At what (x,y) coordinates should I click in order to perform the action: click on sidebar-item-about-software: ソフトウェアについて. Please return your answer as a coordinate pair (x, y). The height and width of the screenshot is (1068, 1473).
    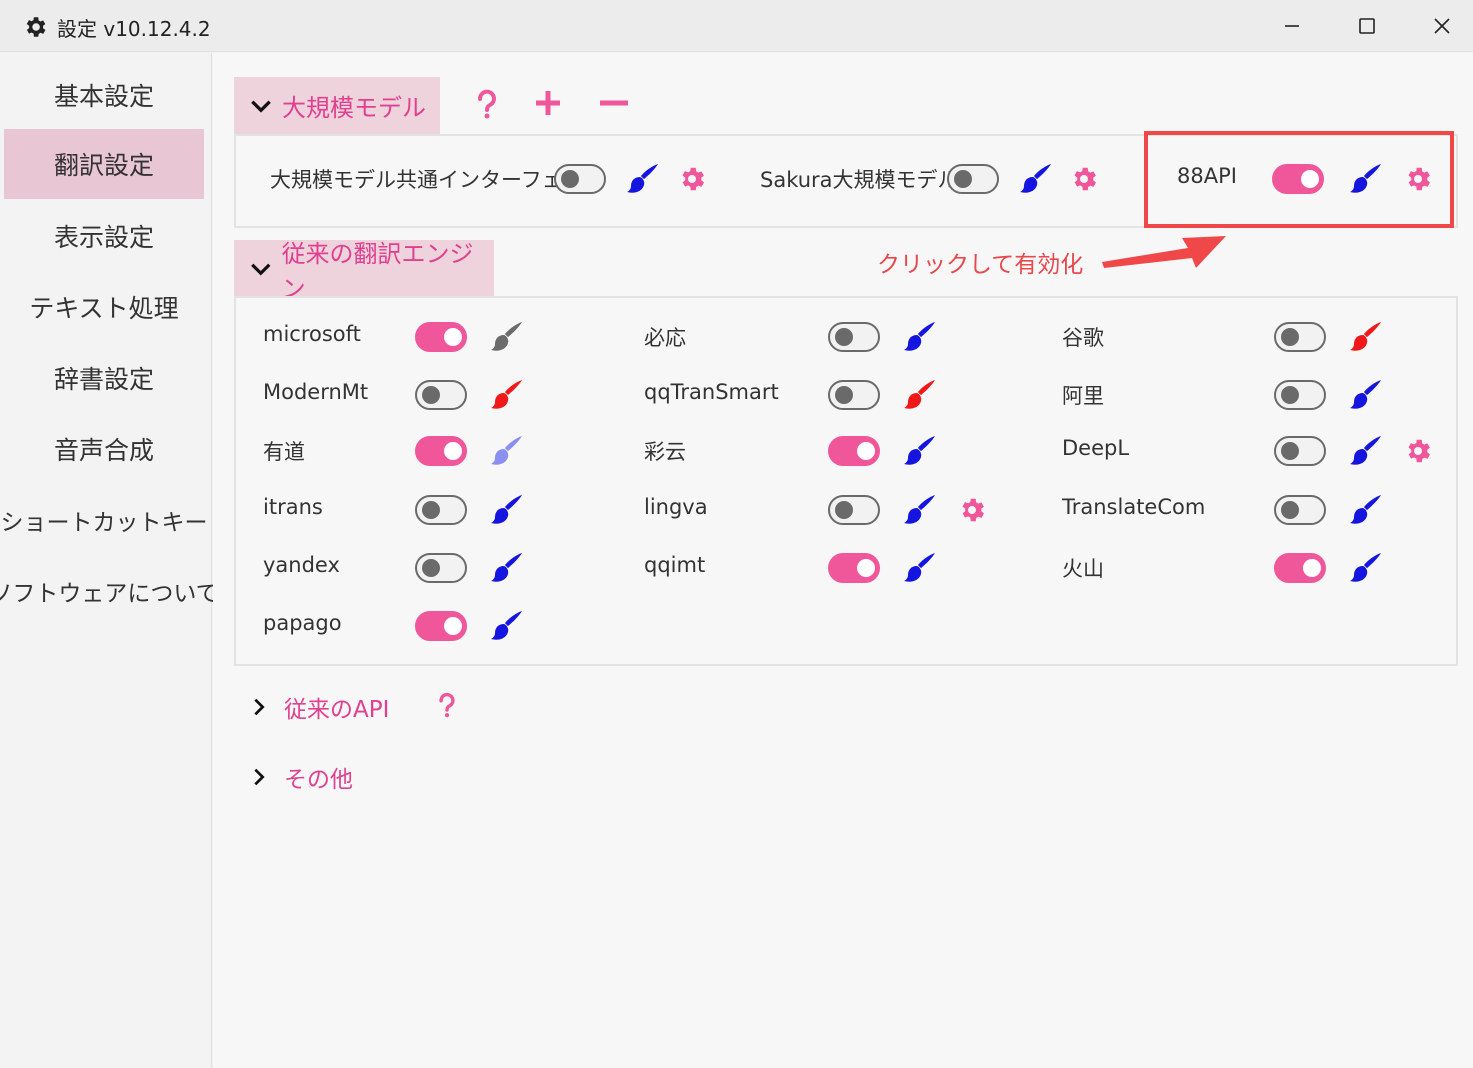
    Looking at the image, I should click on (109, 591).